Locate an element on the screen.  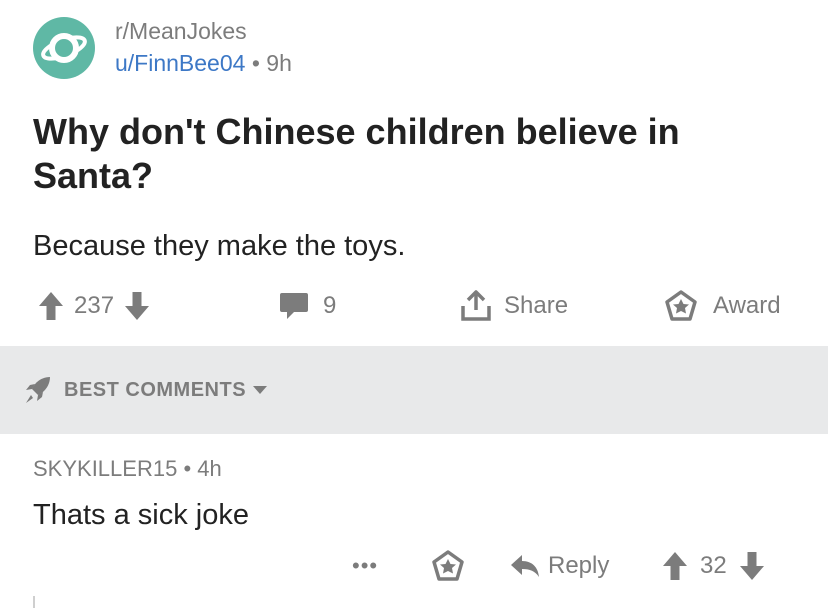
caret-down-icon is located at coordinates (260, 390).